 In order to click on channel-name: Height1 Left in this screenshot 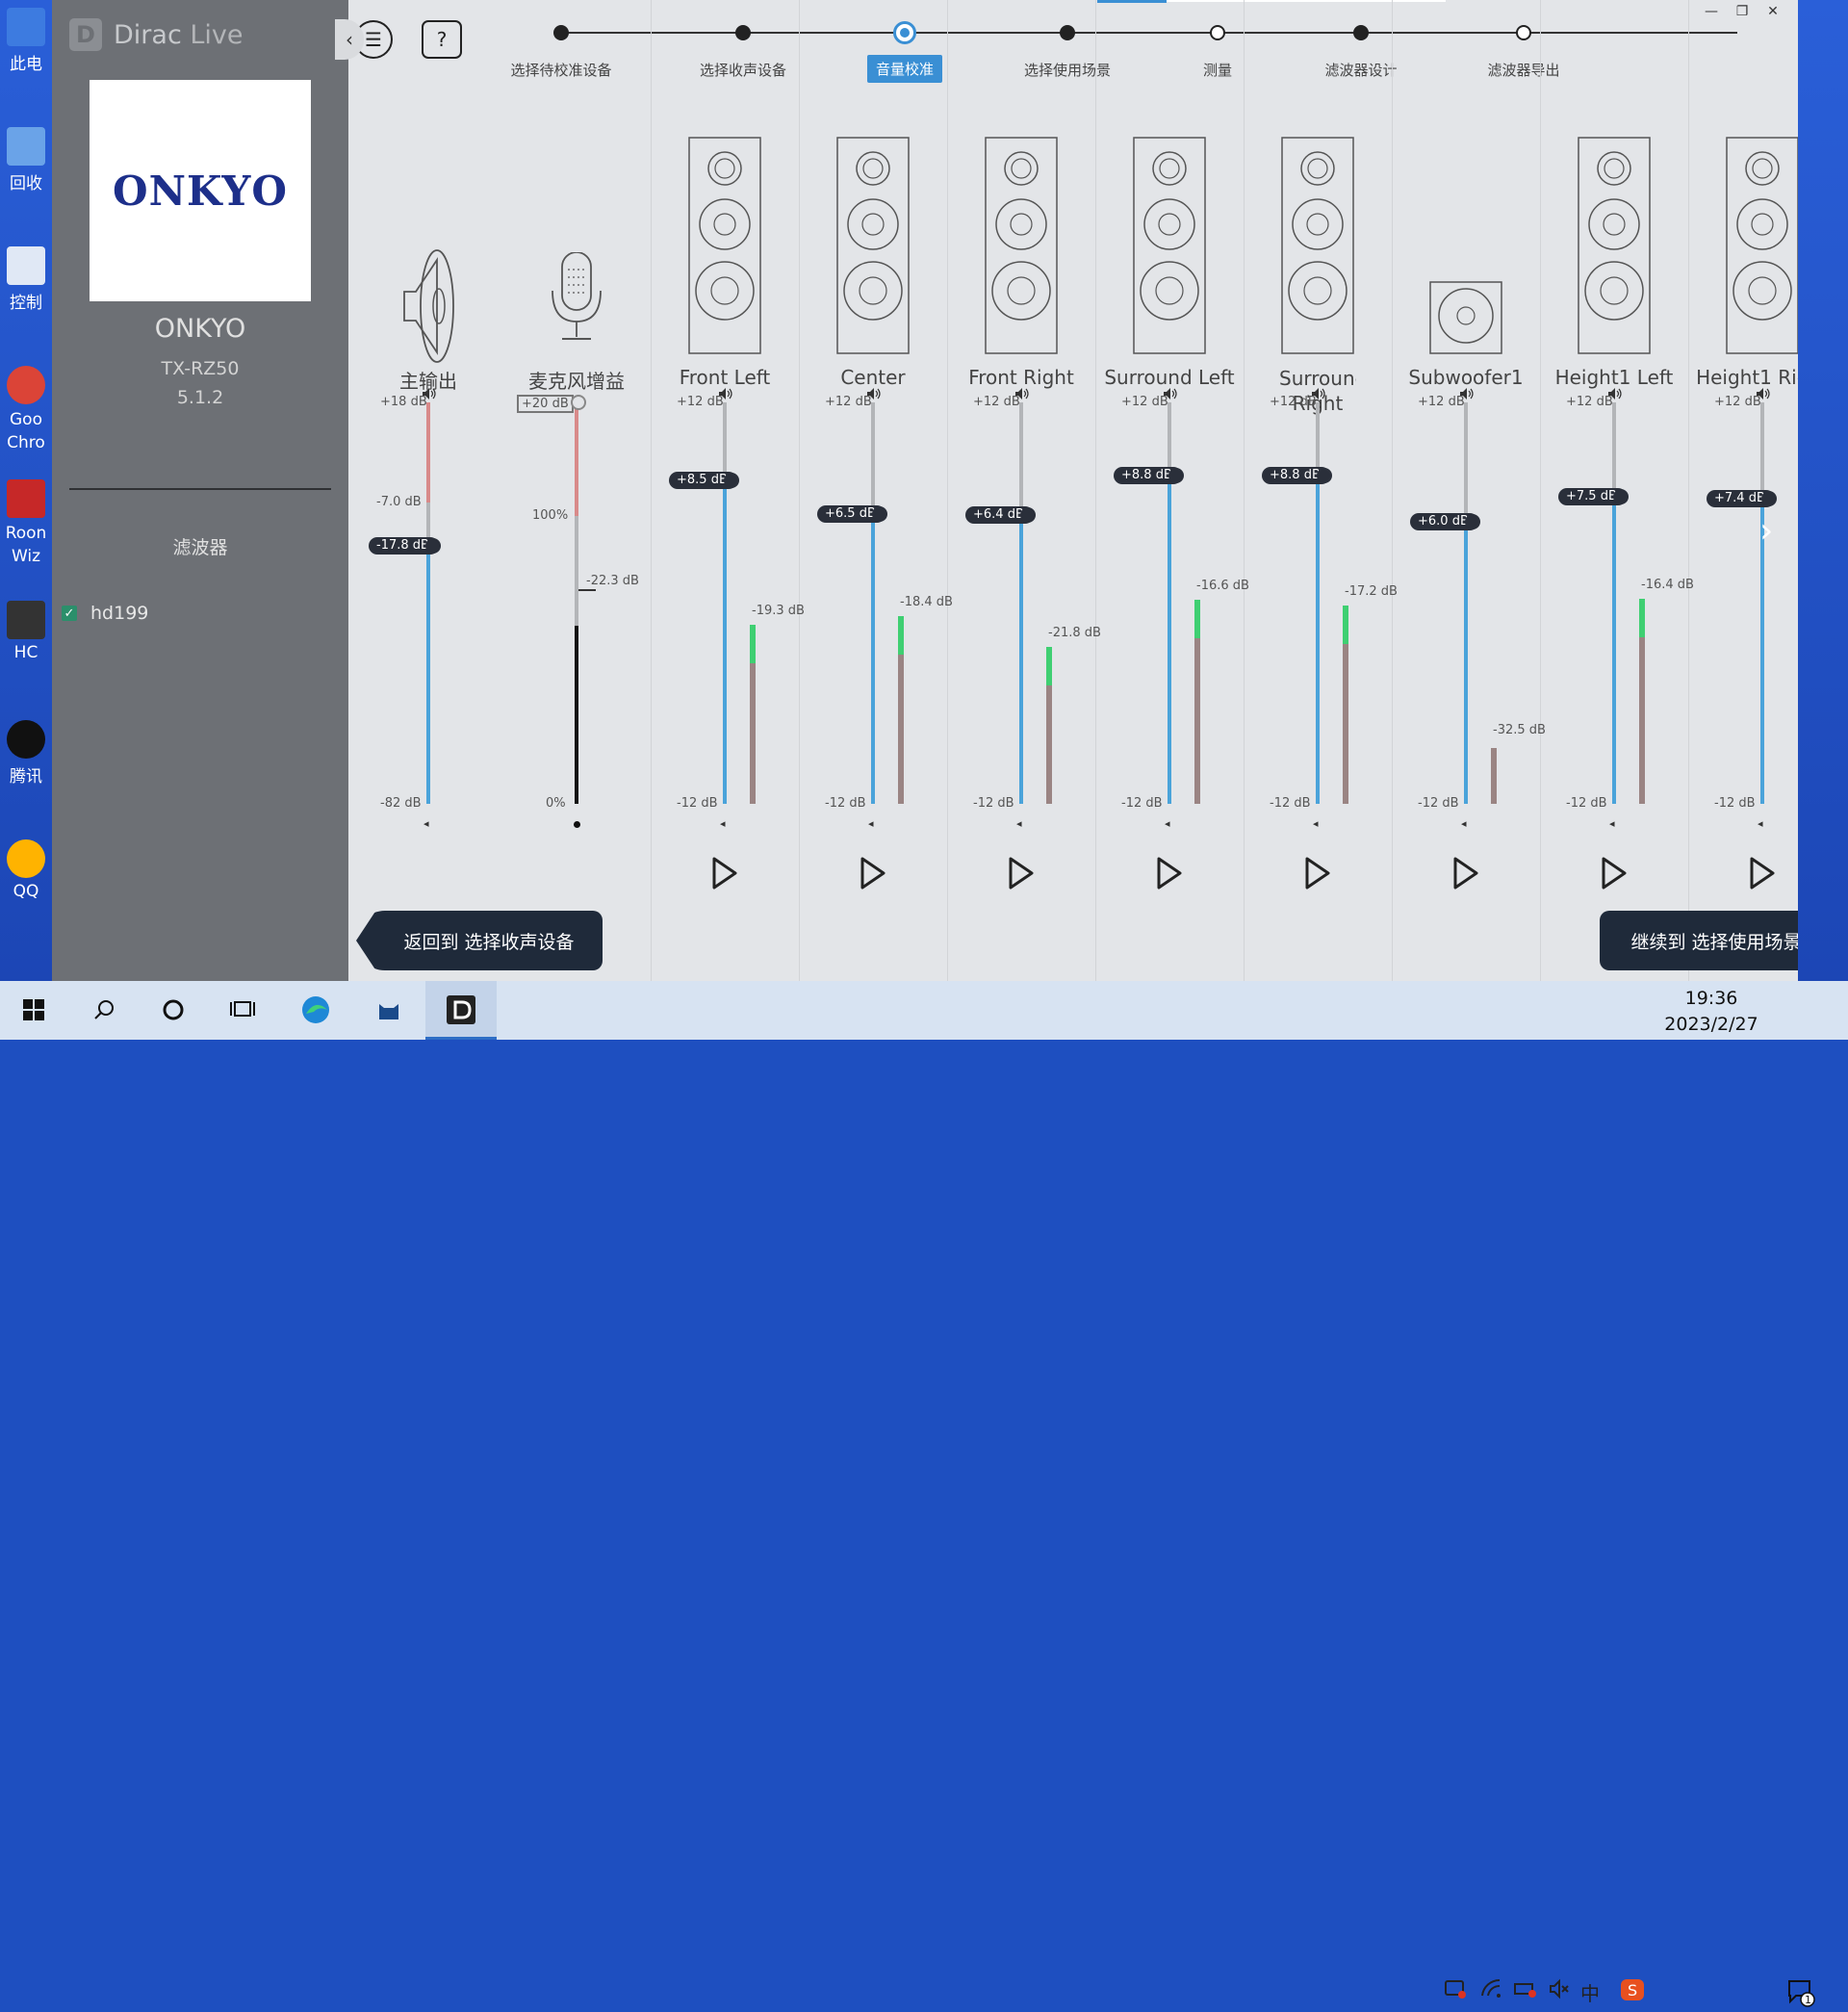, I will do `click(1614, 377)`.